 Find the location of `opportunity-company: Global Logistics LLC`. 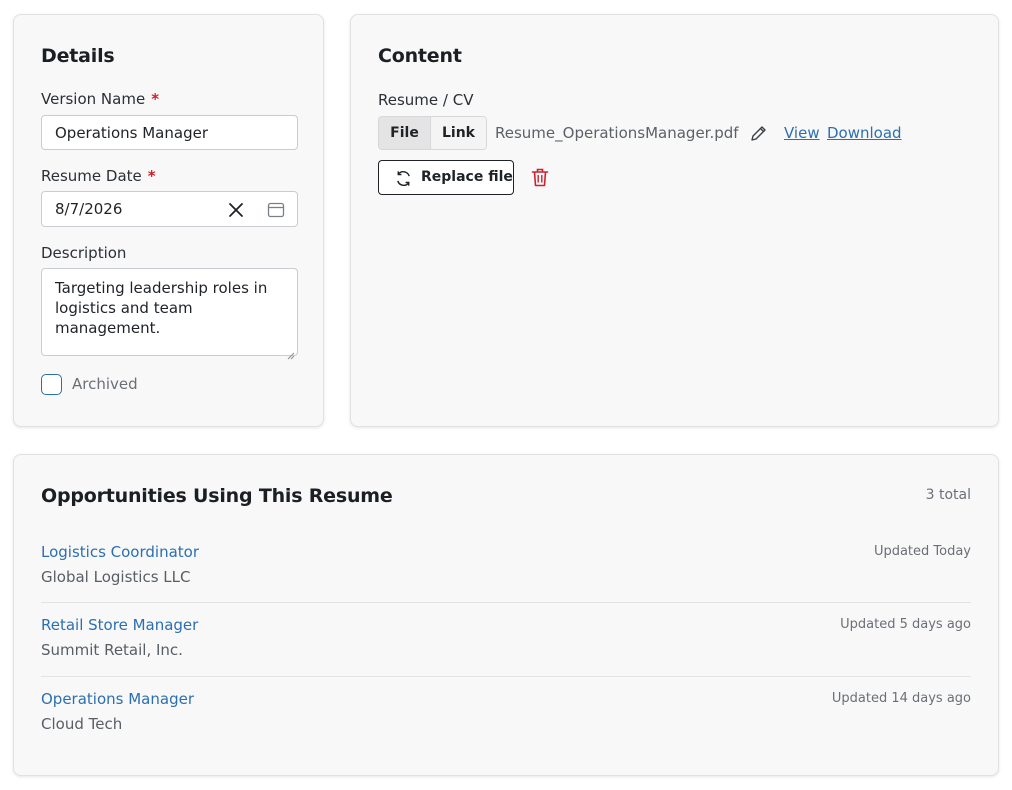

opportunity-company: Global Logistics LLC is located at coordinates (116, 577).